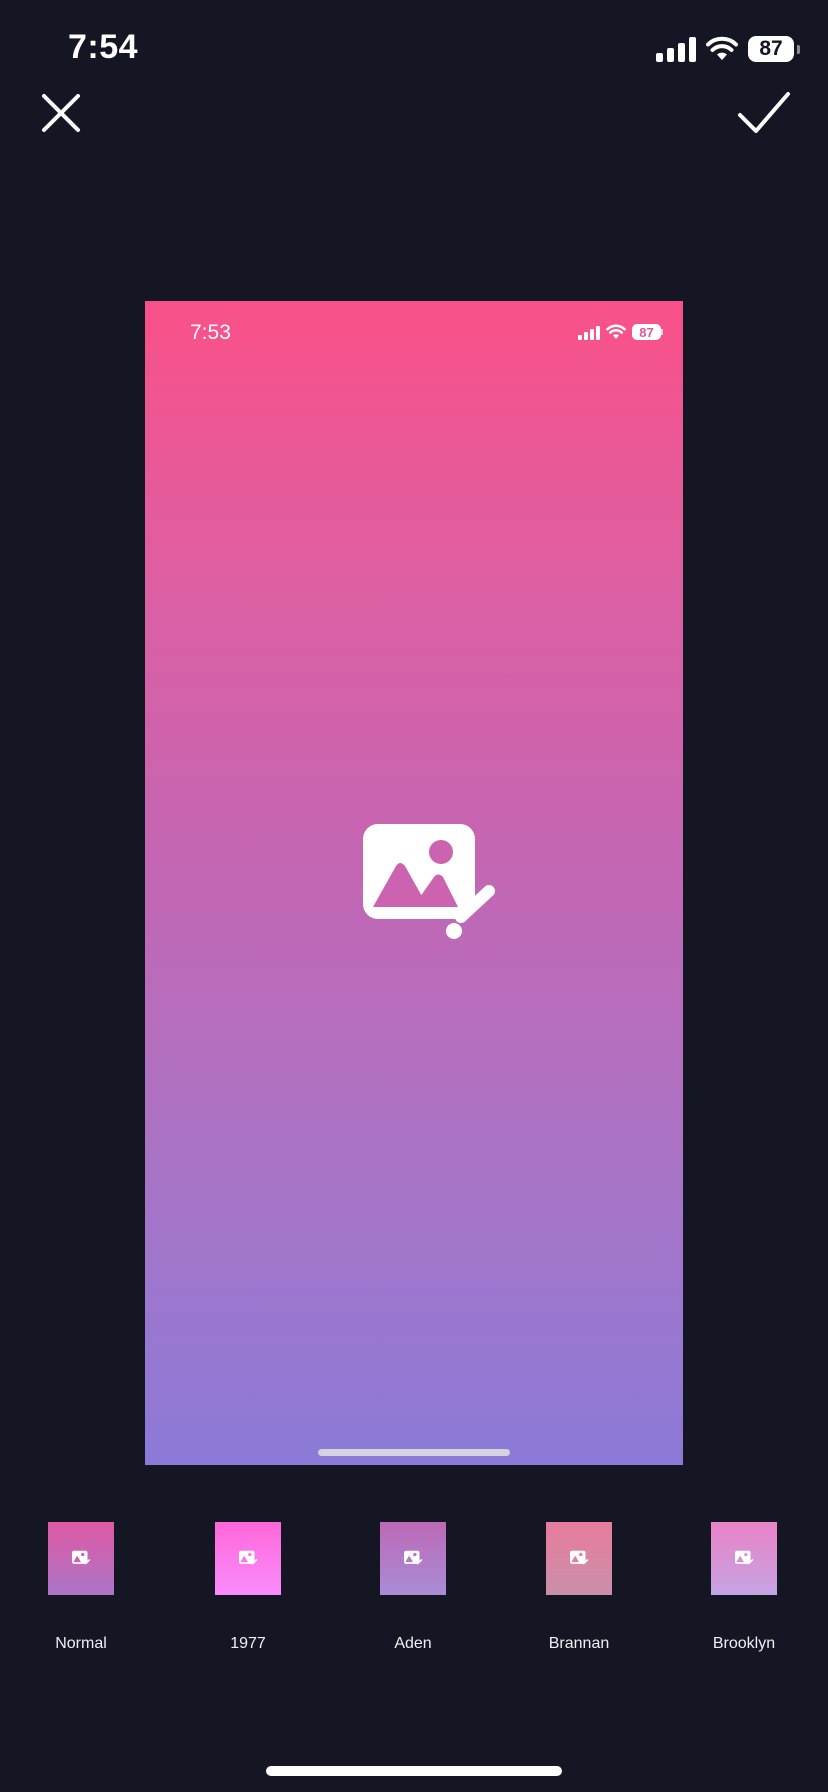 The image size is (828, 1792). What do you see at coordinates (771, 48) in the screenshot?
I see `battery-level: 87` at bounding box center [771, 48].